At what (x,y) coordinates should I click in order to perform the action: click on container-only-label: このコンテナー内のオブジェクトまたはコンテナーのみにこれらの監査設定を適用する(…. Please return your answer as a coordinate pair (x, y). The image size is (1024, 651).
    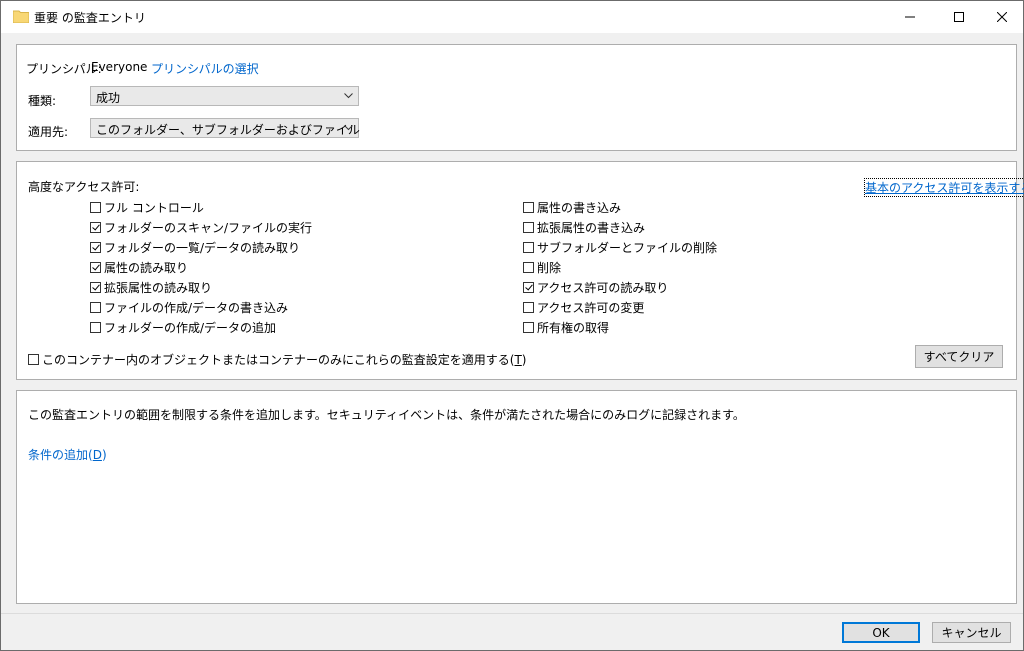
    Looking at the image, I should click on (284, 359).